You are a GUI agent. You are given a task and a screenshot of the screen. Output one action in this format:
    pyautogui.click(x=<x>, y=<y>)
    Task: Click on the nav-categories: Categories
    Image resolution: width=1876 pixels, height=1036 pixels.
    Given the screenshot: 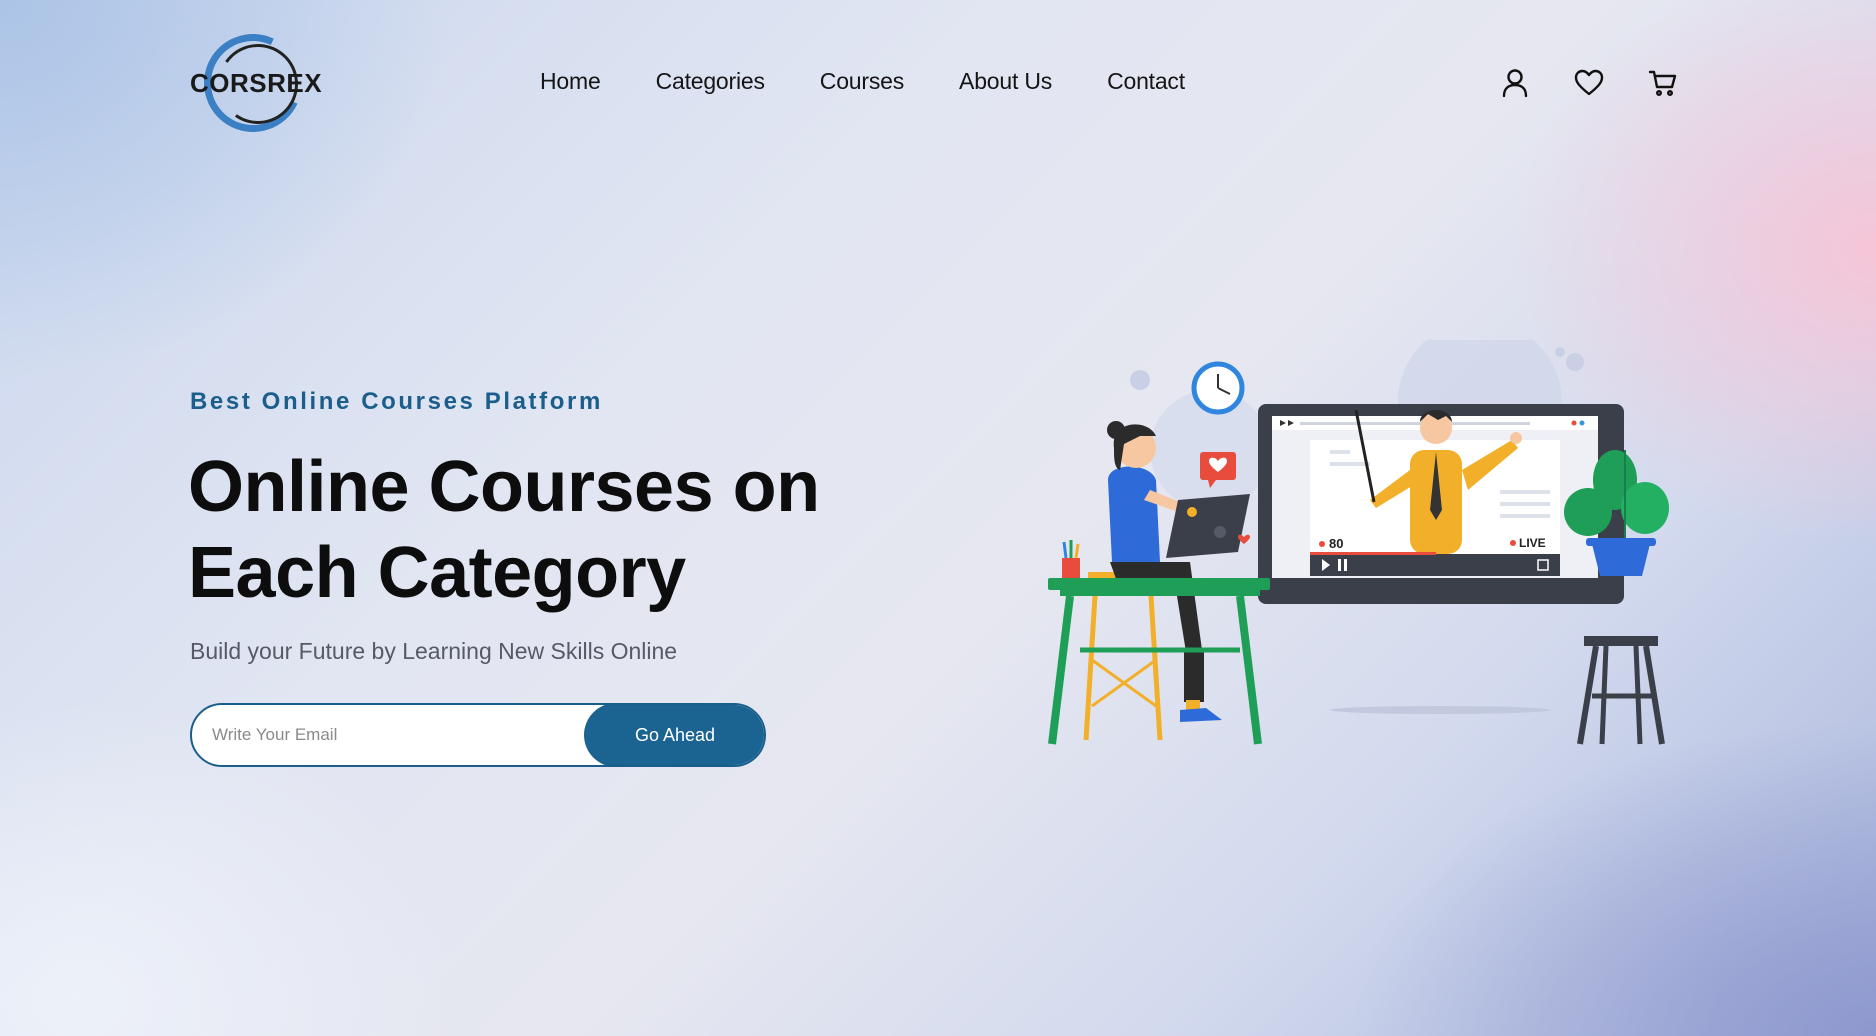 What is the action you would take?
    pyautogui.click(x=710, y=81)
    